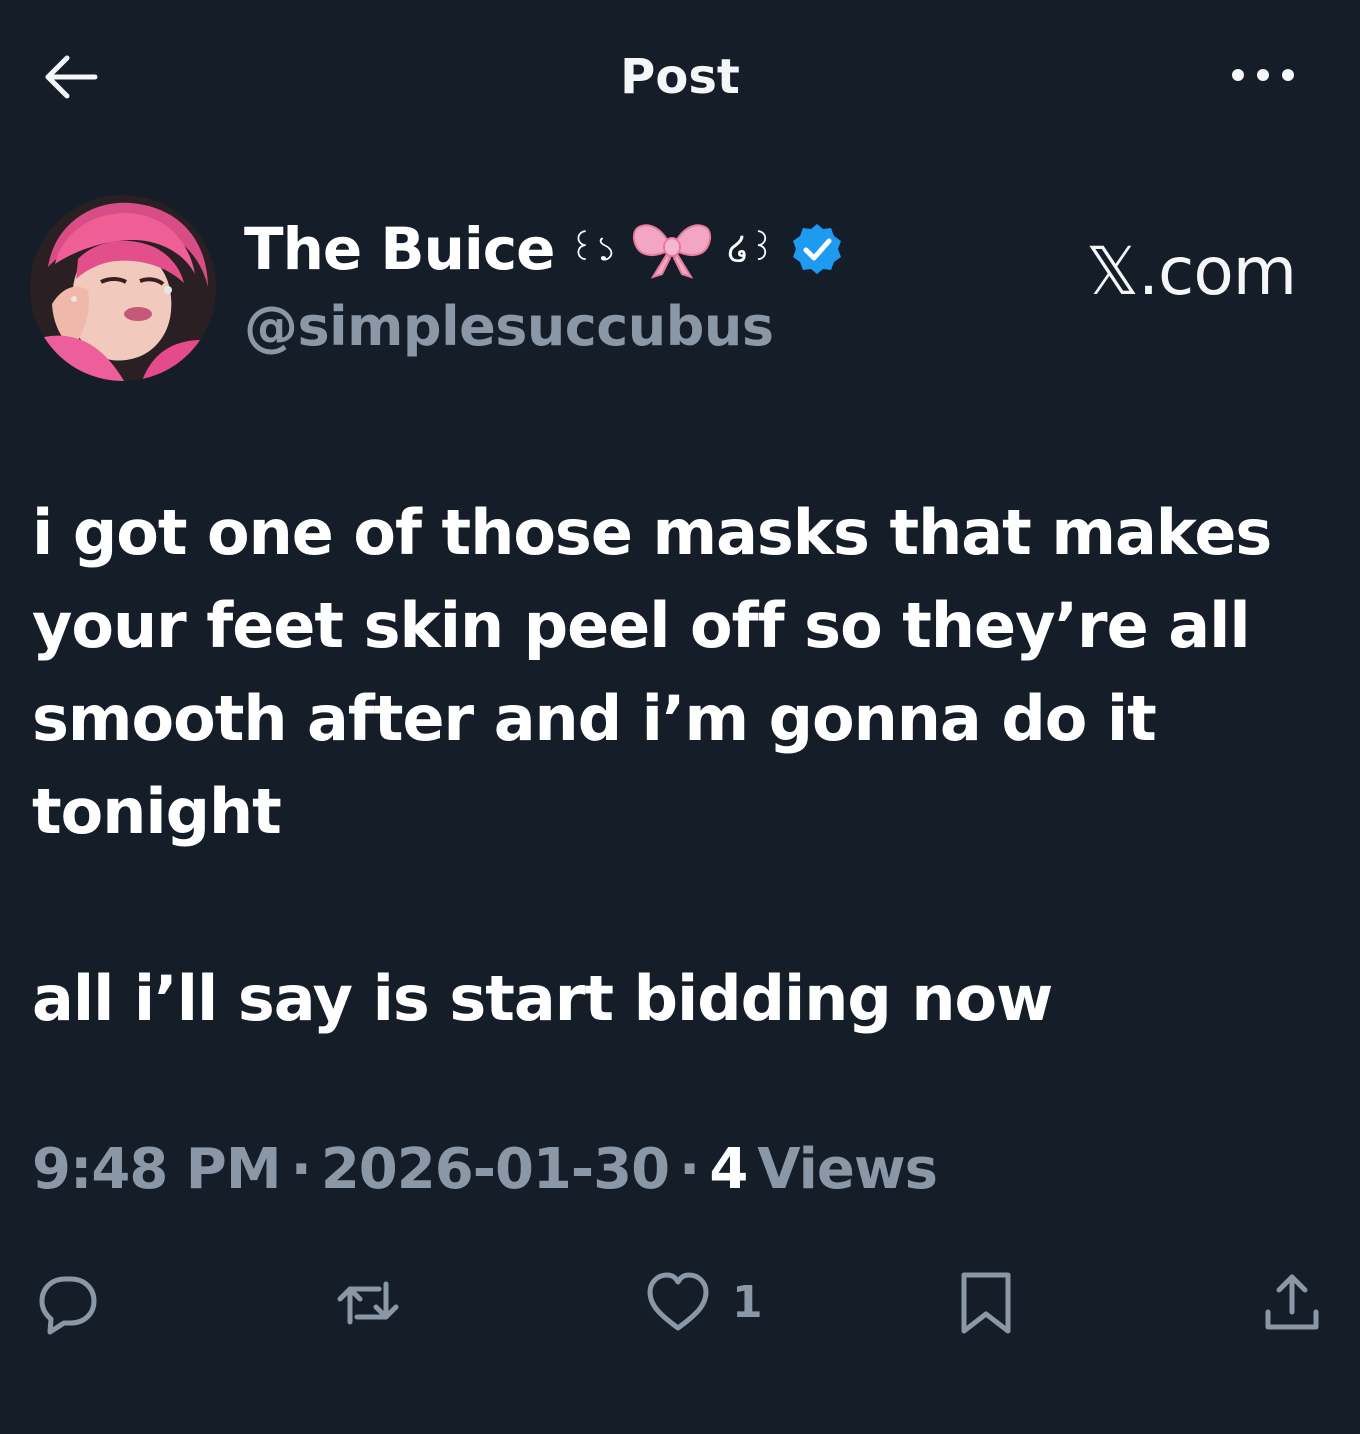  I want to click on post-meta: 9:48 PM · 2026-01-30 · 4 Views, so click(485, 1170).